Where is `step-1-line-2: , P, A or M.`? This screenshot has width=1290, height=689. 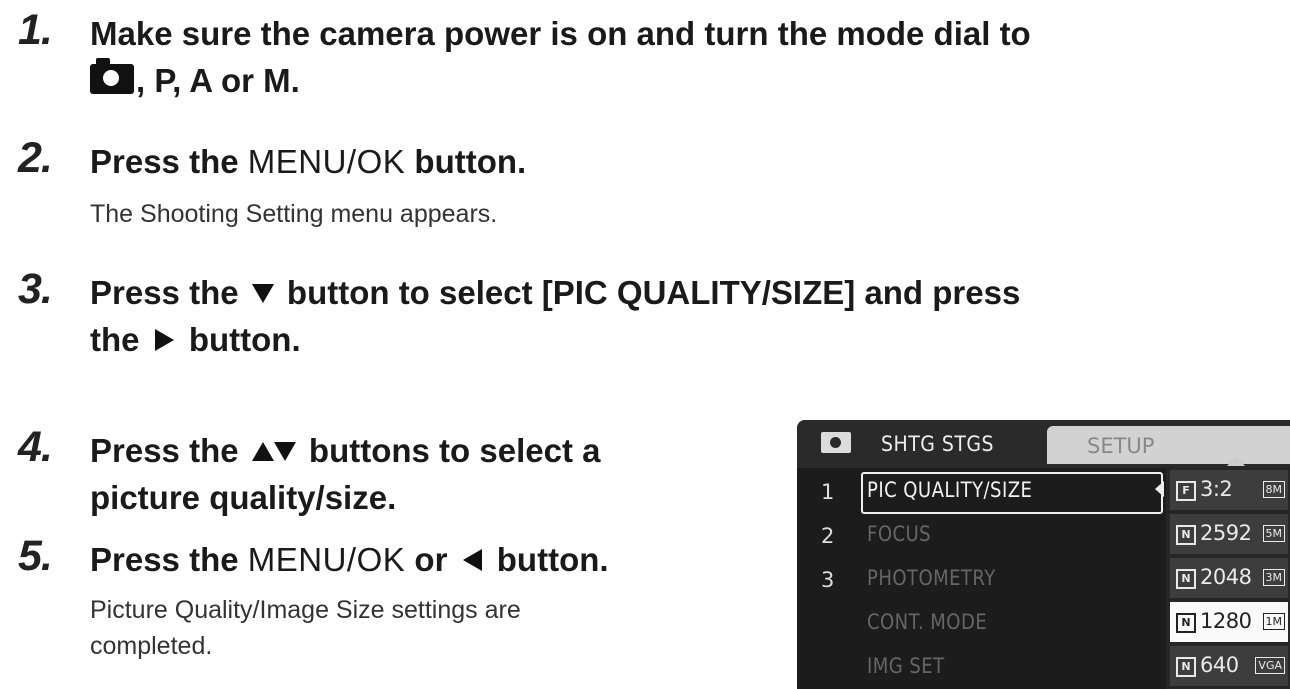
step-1-line-2: , P, A or M. is located at coordinates (218, 80).